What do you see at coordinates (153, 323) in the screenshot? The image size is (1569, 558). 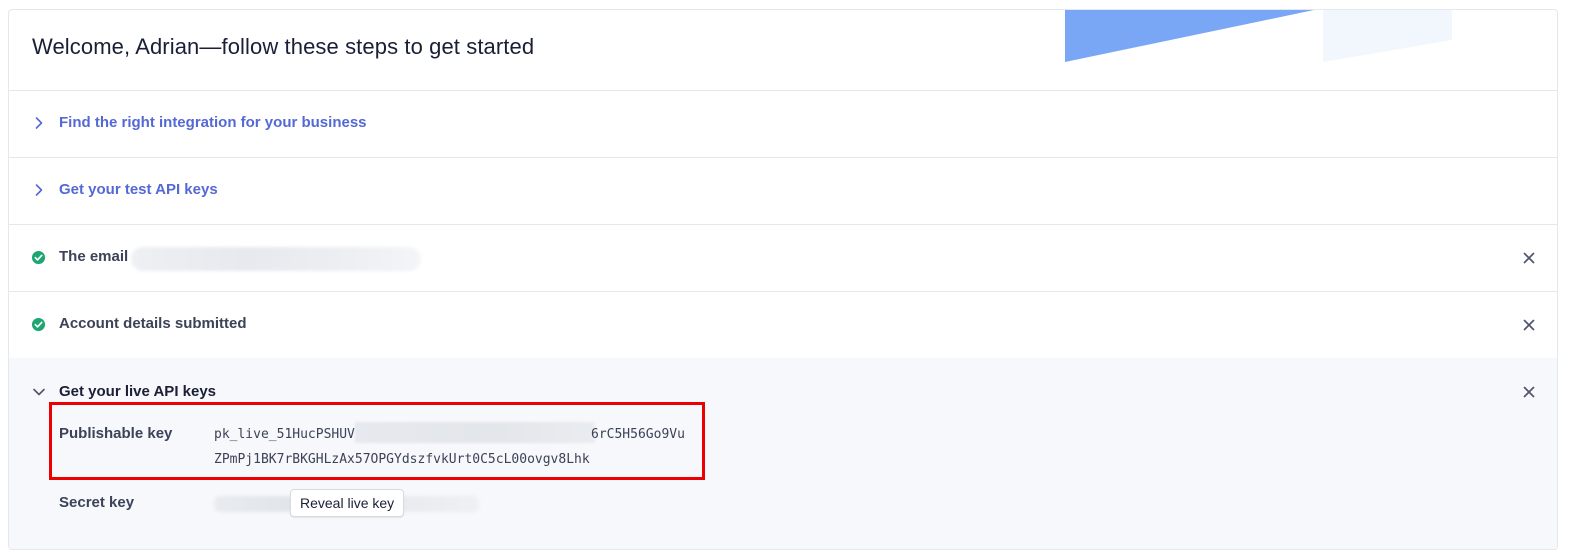 I see `step-label: Account details submitted` at bounding box center [153, 323].